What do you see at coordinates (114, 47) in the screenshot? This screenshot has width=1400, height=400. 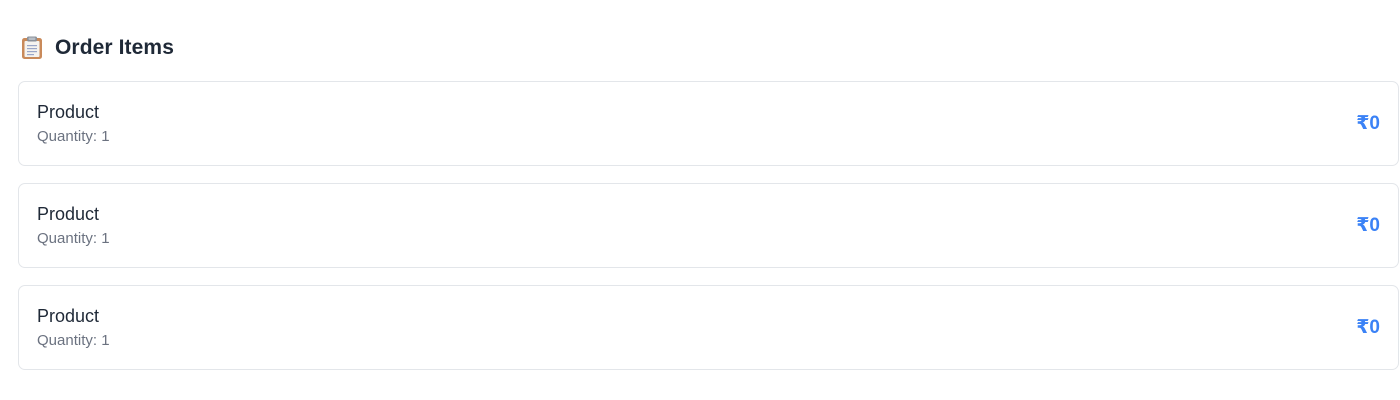 I see `section-title: Order Items` at bounding box center [114, 47].